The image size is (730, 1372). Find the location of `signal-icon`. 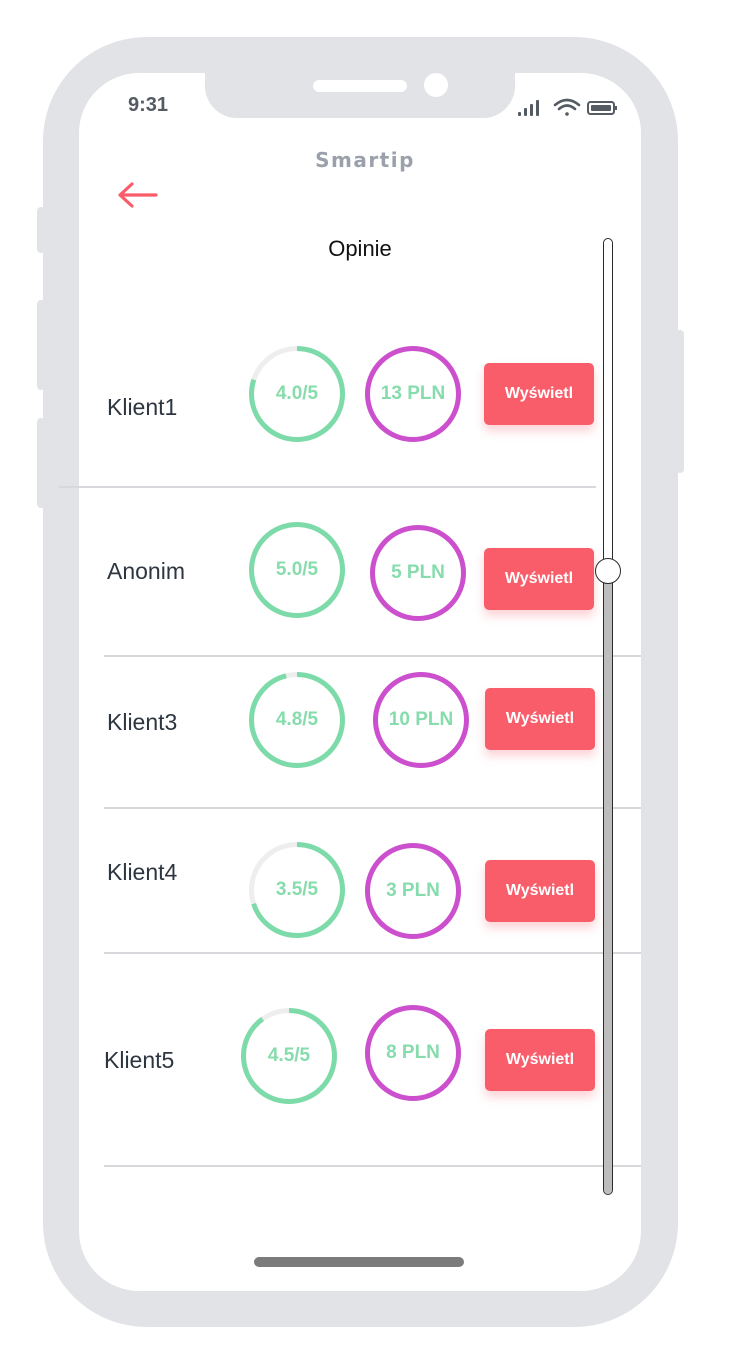

signal-icon is located at coordinates (528, 108).